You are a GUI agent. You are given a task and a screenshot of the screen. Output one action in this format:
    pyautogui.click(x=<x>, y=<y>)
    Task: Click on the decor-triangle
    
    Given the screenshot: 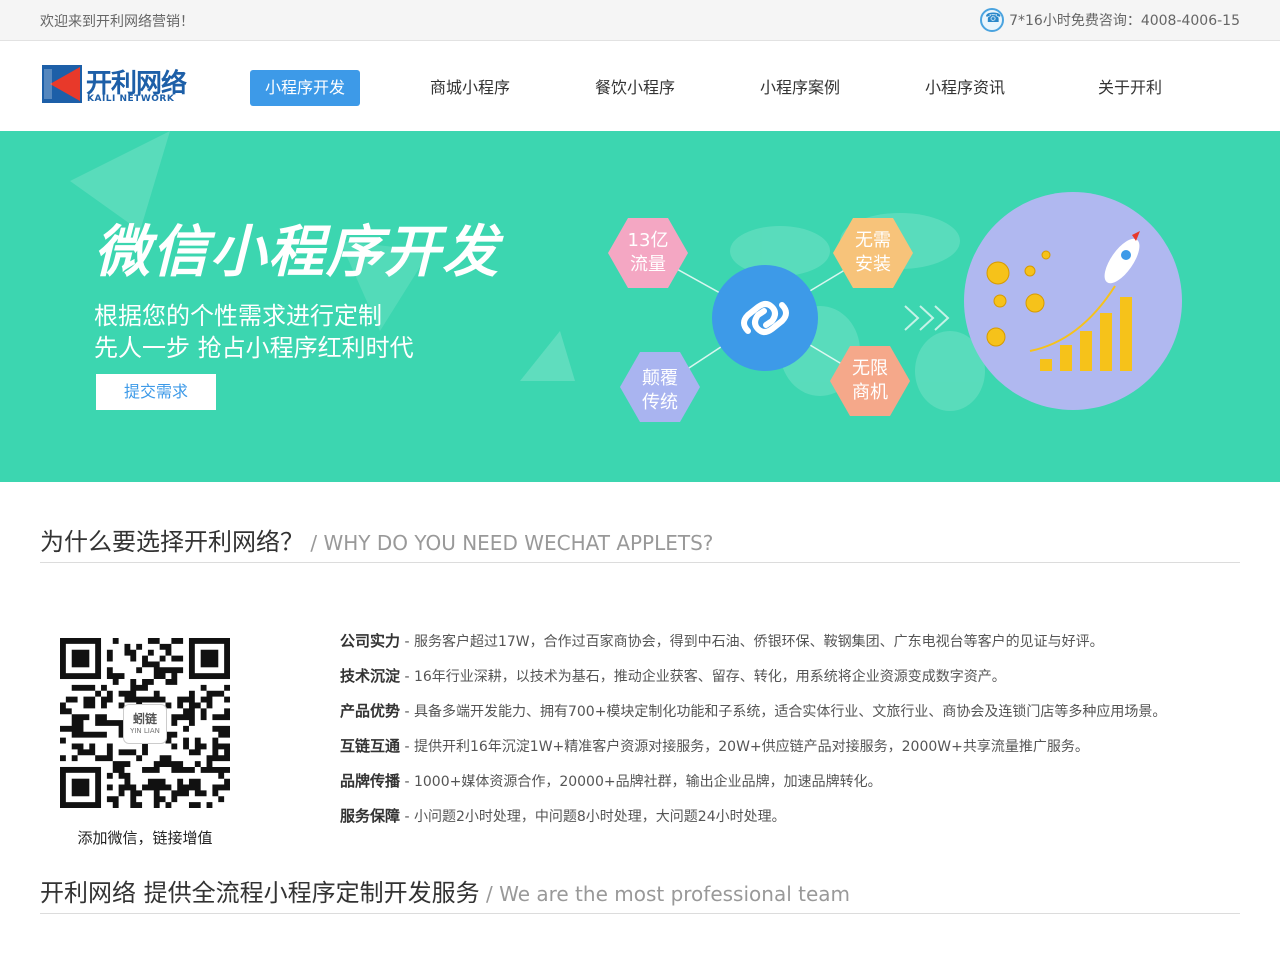 What is the action you would take?
    pyautogui.click(x=547, y=356)
    